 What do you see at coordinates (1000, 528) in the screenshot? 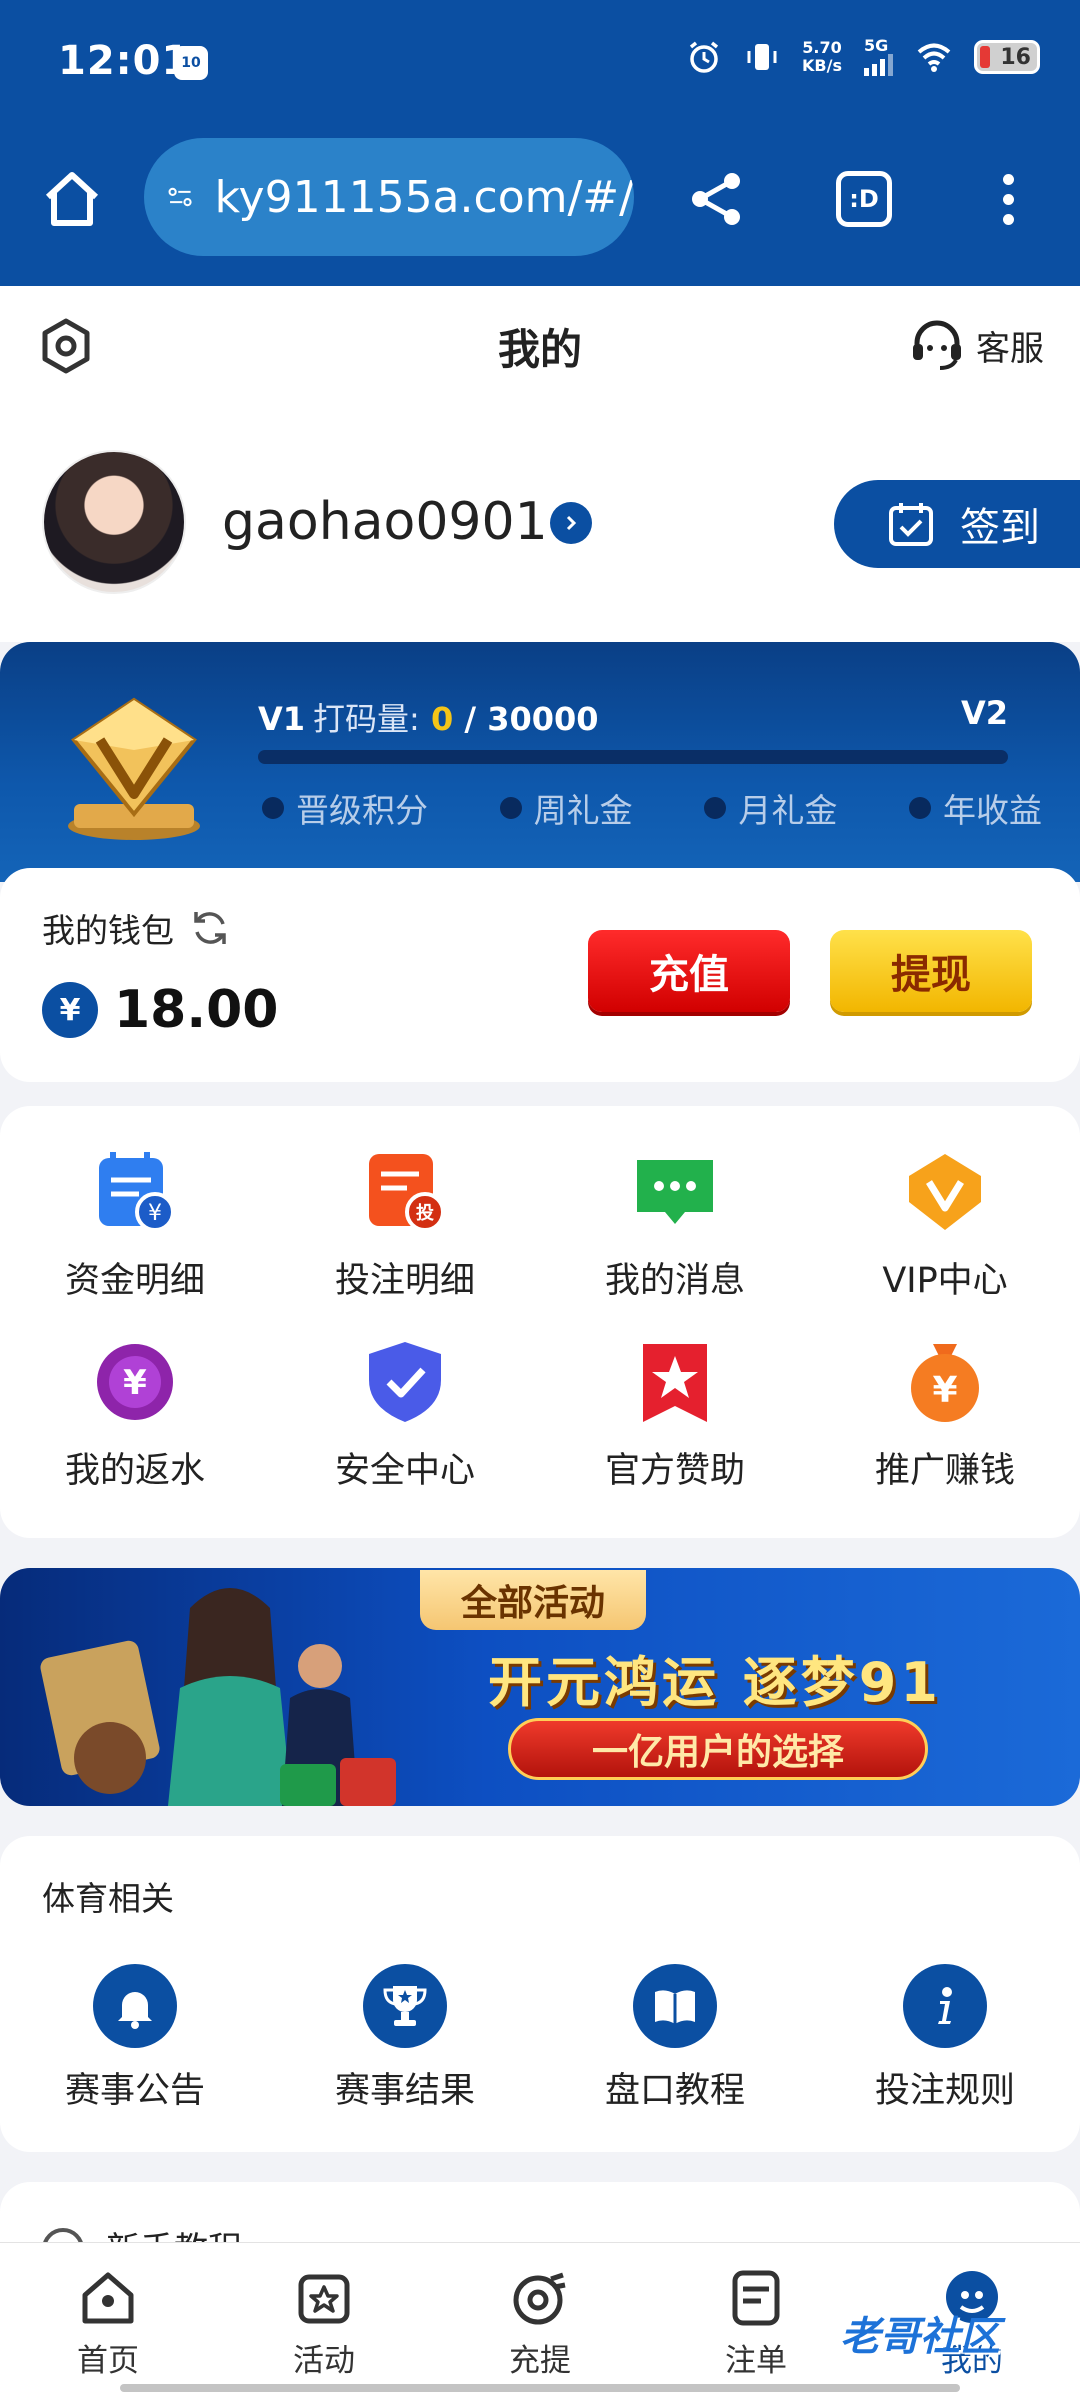
I see `checkin-label: 签到` at bounding box center [1000, 528].